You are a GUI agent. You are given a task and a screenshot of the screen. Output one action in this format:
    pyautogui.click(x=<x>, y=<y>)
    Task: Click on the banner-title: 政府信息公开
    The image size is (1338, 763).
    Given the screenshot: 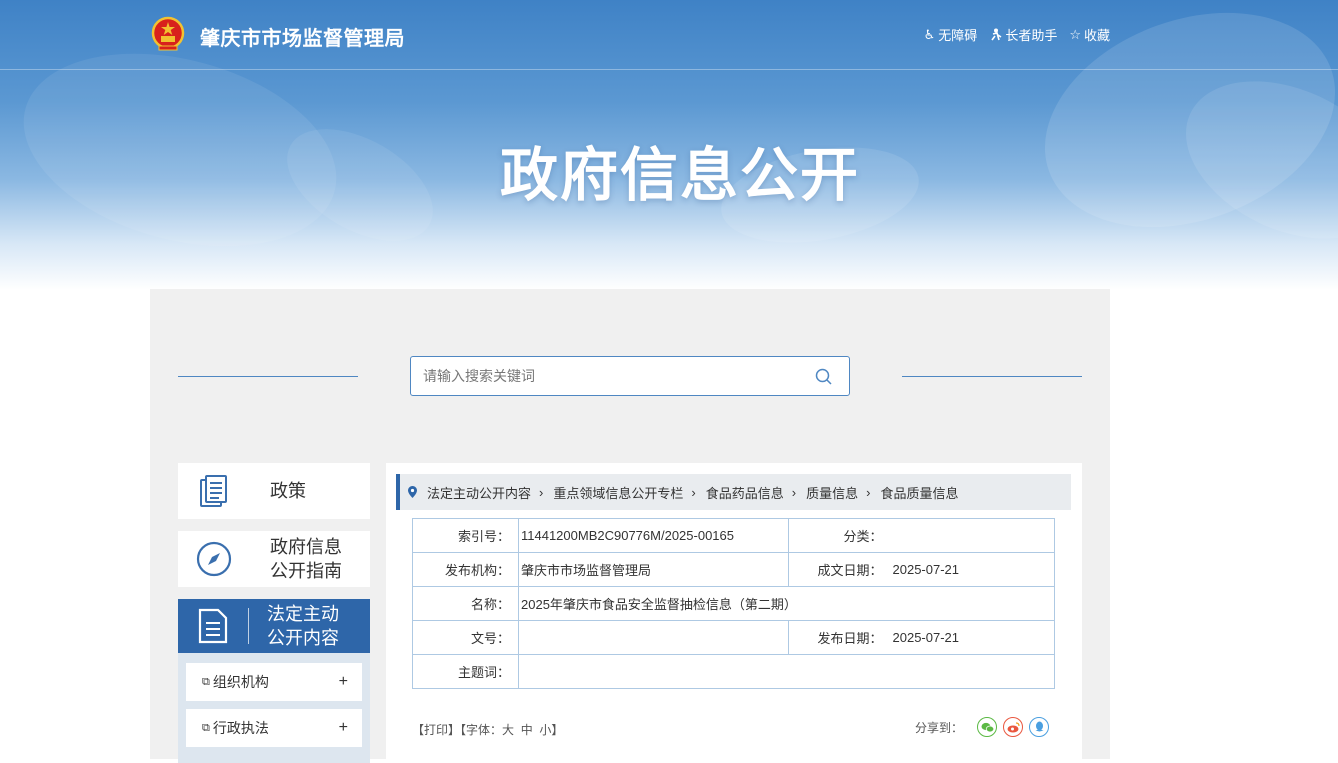 What is the action you would take?
    pyautogui.click(x=679, y=175)
    